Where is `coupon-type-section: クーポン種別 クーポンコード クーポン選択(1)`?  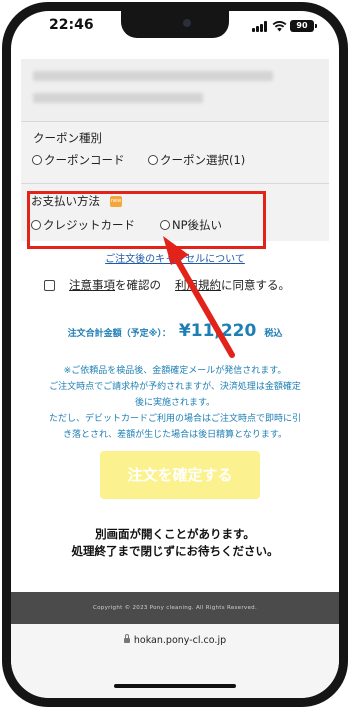 coupon-type-section: クーポン種別 クーポンコード クーポン選択(1) is located at coordinates (175, 152).